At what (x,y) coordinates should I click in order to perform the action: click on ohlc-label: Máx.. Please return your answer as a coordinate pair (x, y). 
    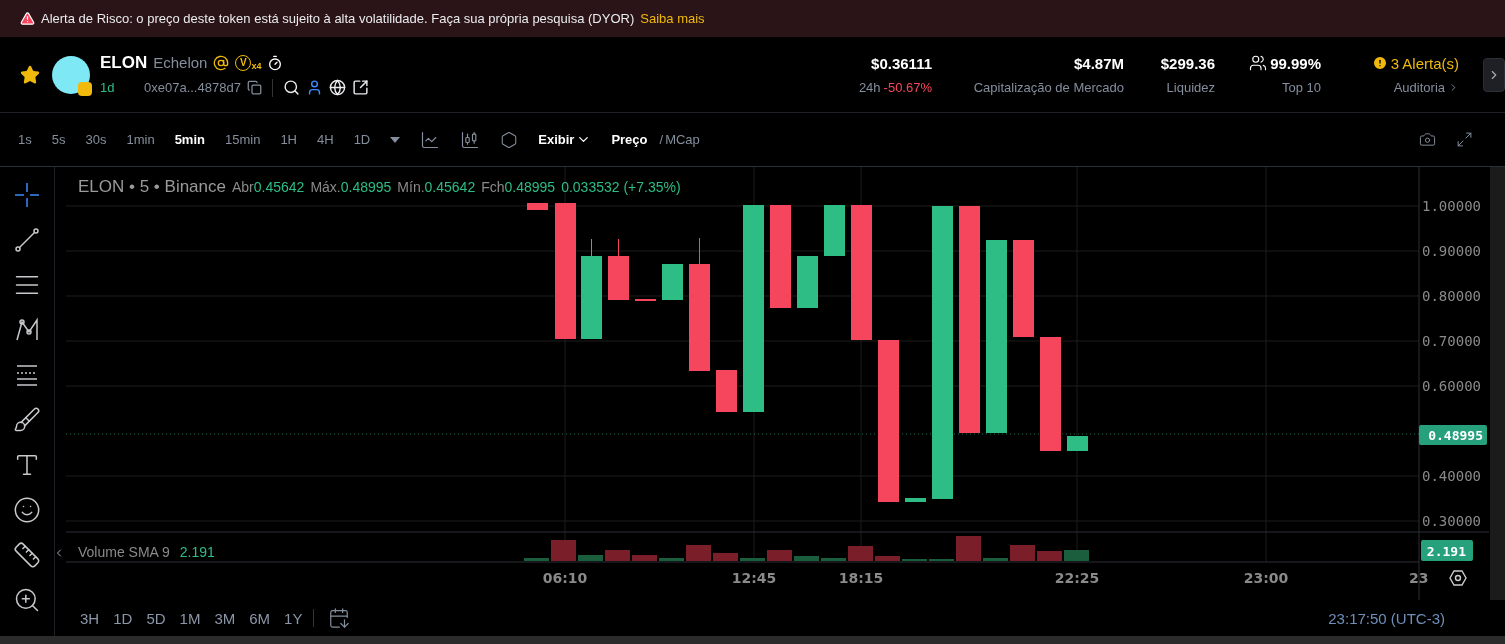
    Looking at the image, I should click on (325, 187).